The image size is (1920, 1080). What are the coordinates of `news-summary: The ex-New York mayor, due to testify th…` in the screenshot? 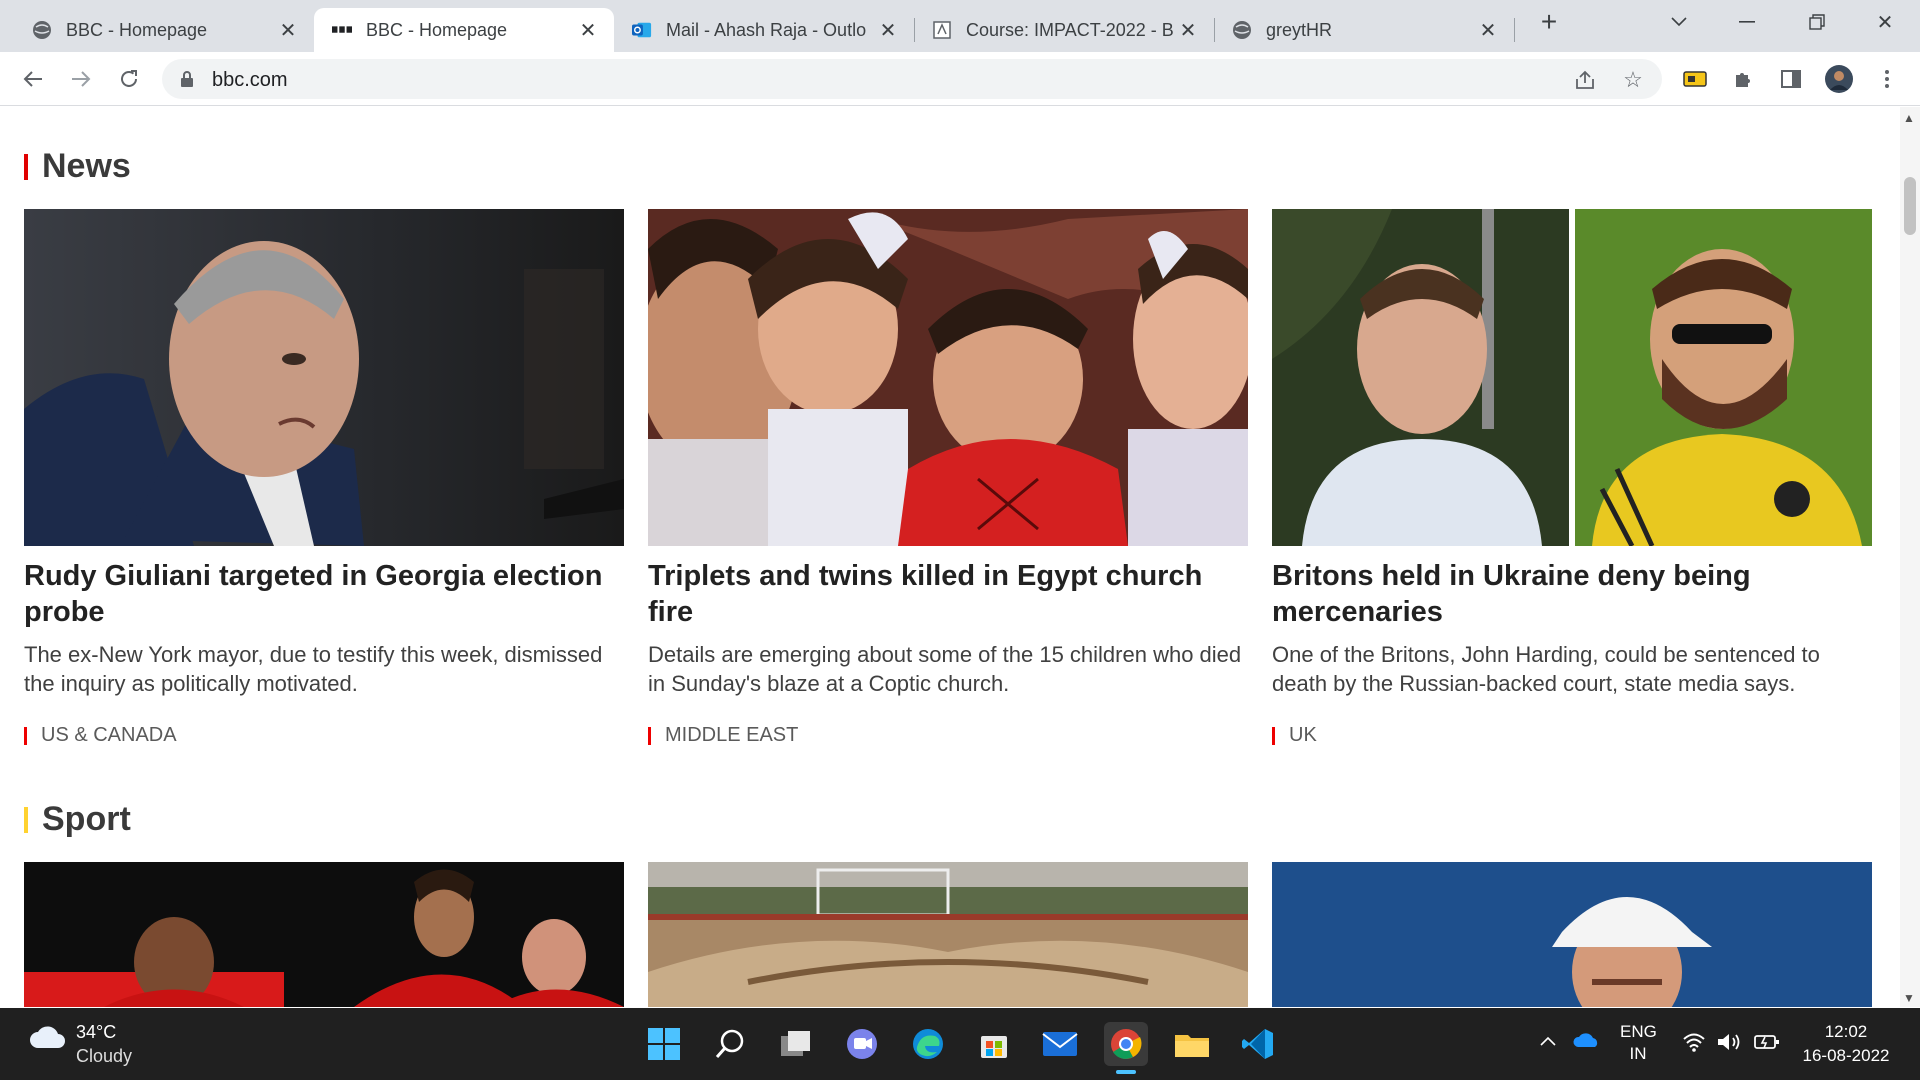 It's located at (313, 669).